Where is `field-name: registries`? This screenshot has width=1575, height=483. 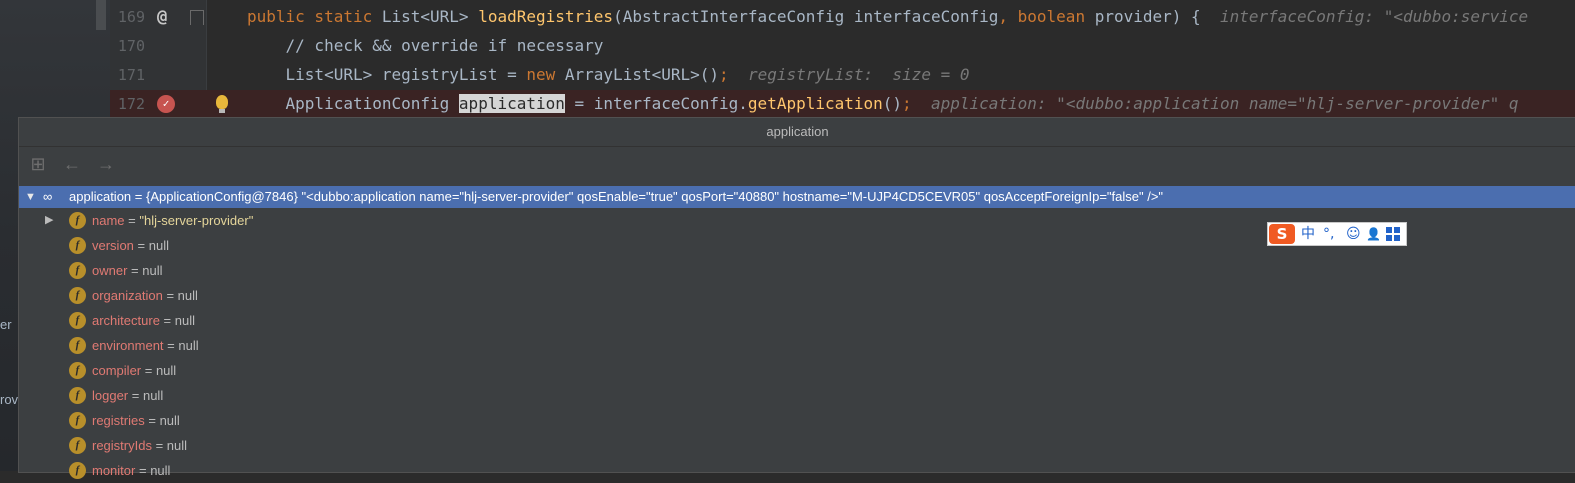 field-name: registries is located at coordinates (118, 420).